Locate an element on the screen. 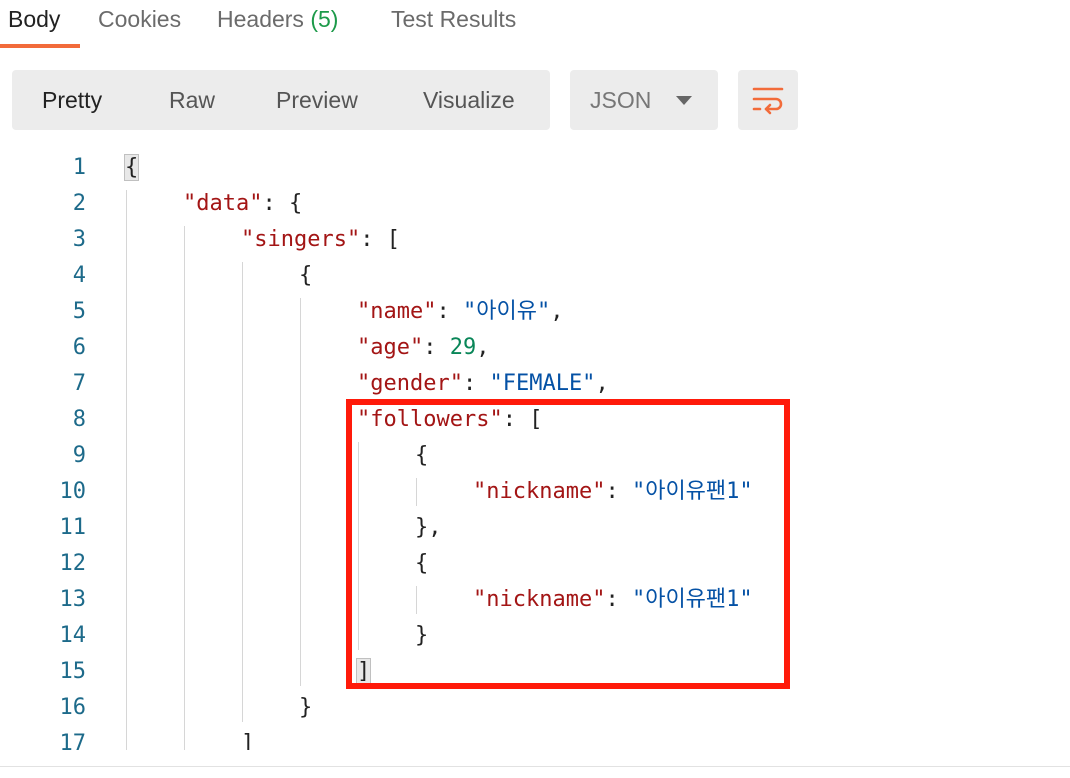 The image size is (1070, 778). json-key: "followers" is located at coordinates (430, 419).